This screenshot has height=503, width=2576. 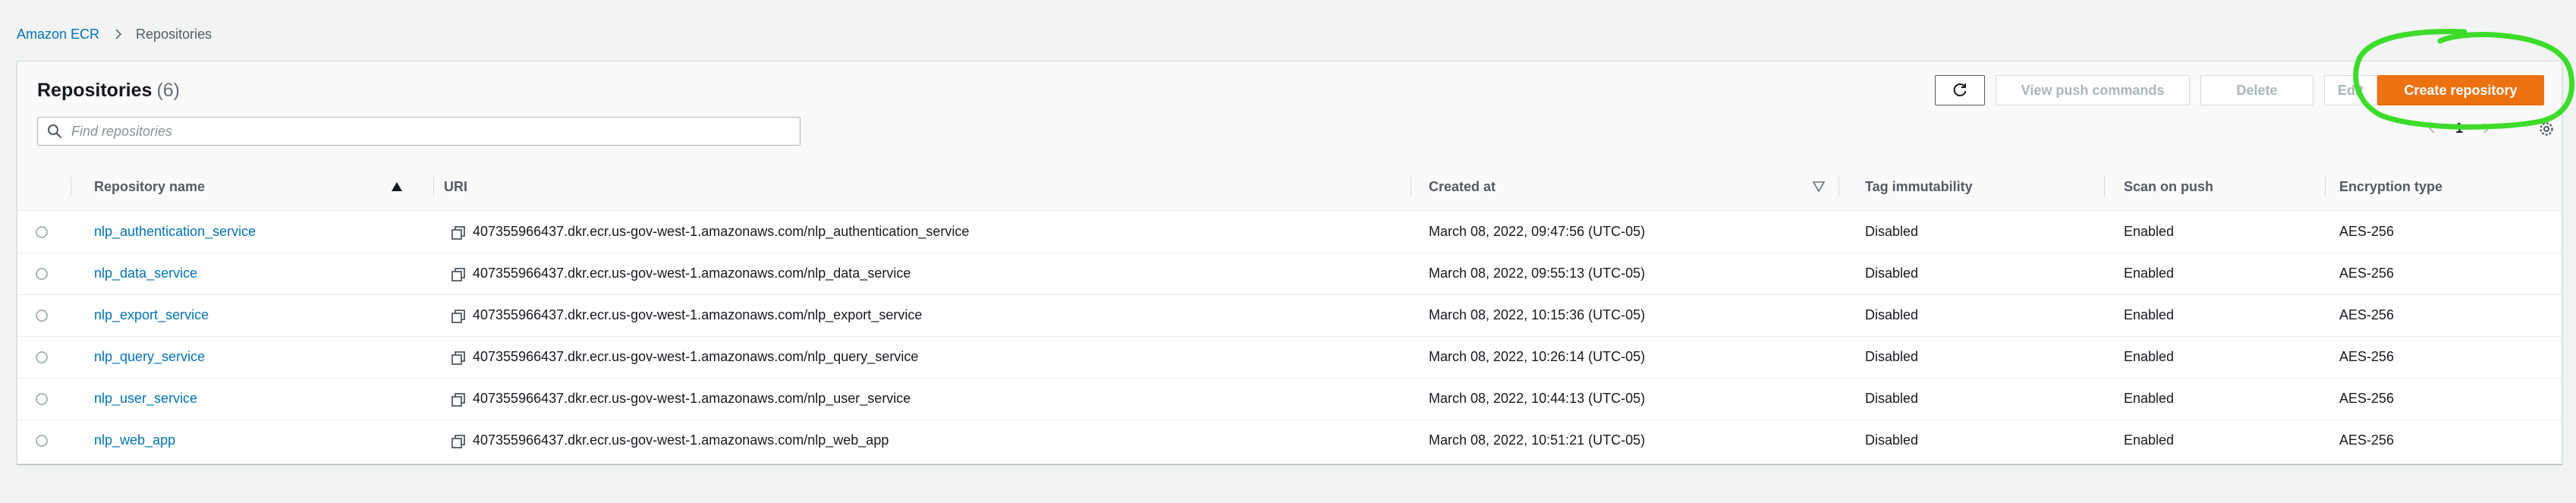 I want to click on repository-name-link: nlp_authentication_service, so click(x=175, y=231).